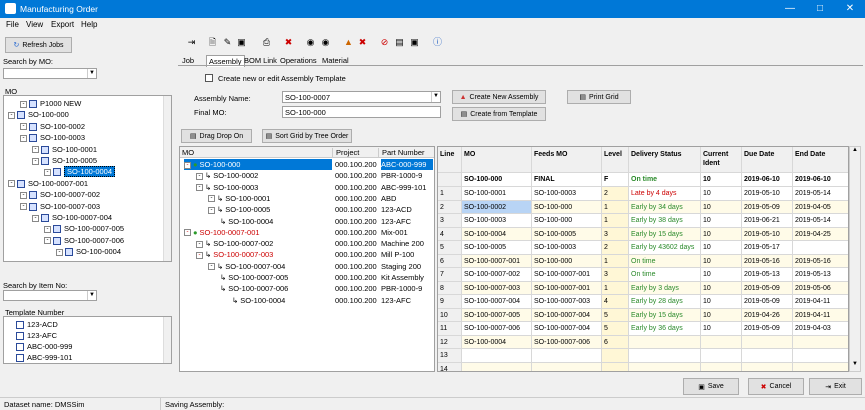 The height and width of the screenshot is (410, 865). Describe the element at coordinates (497, 342) in the screenshot. I see `grid-cell-mo: SO-100-0004` at that location.